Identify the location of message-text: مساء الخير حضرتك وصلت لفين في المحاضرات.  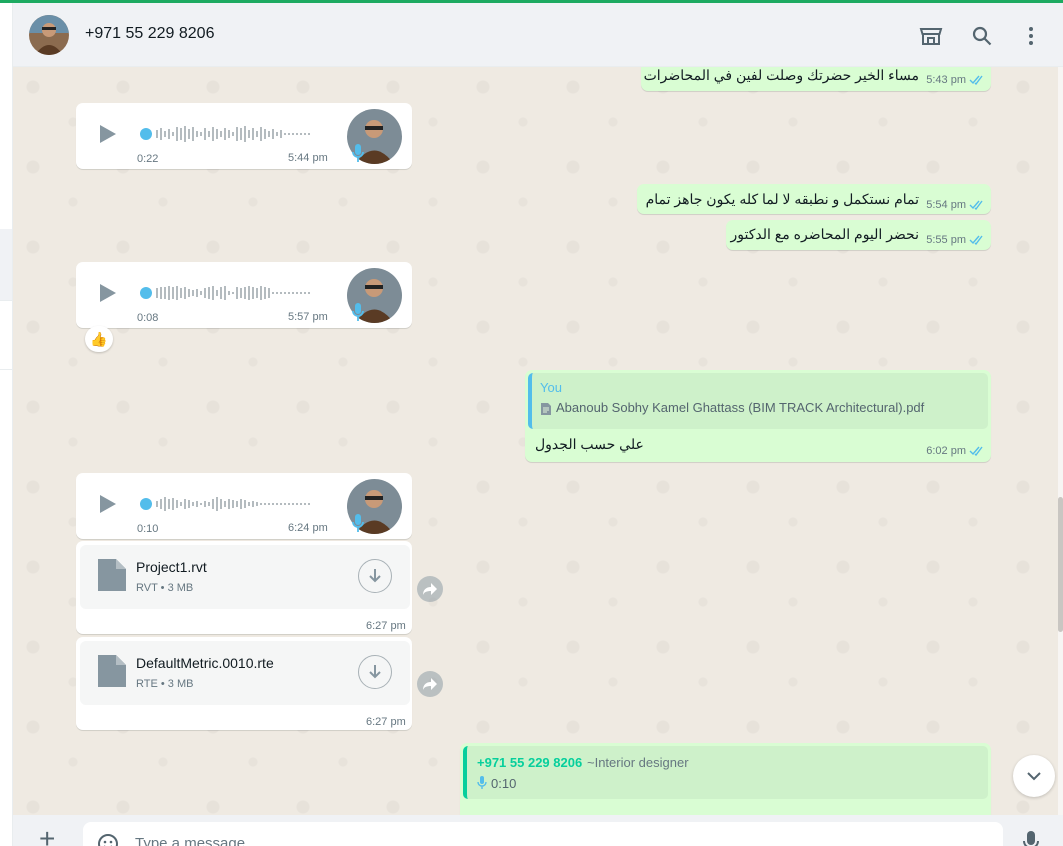
(781, 75).